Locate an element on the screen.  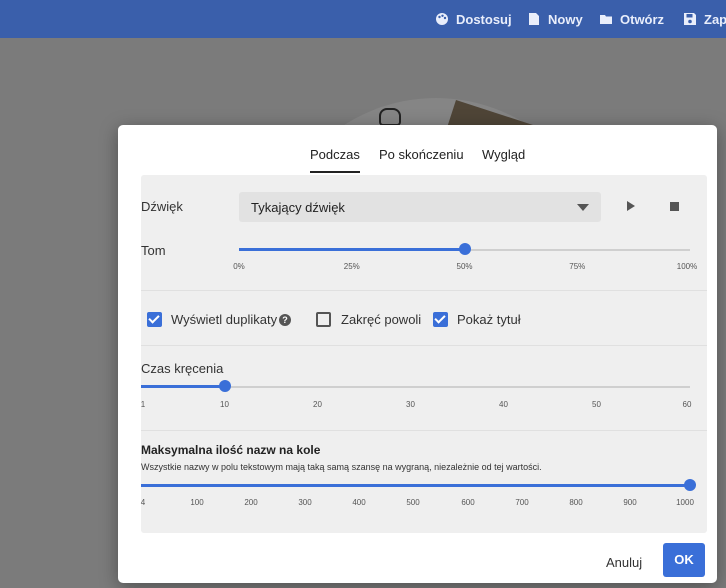
max-names-tick: 400 is located at coordinates (359, 502).